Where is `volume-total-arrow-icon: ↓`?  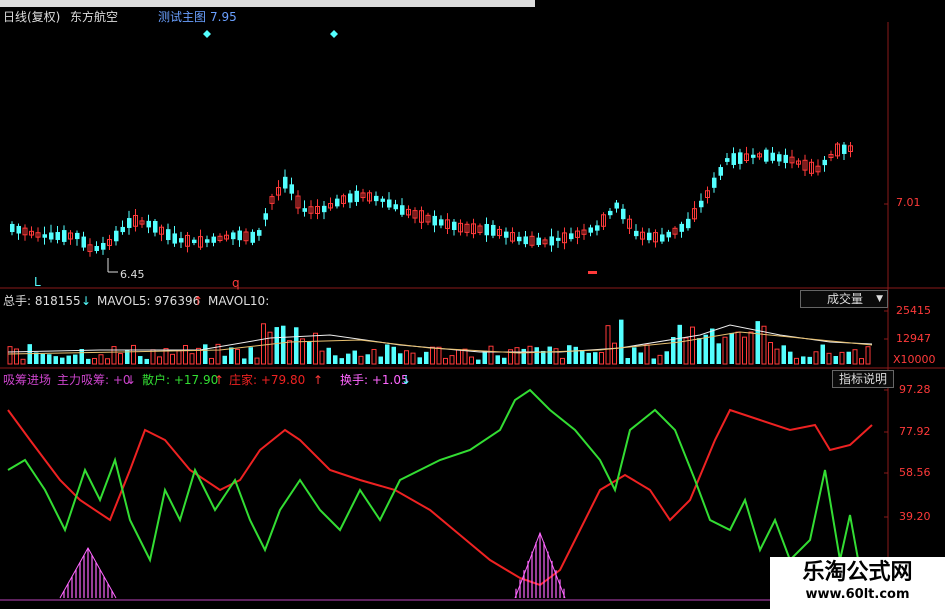 volume-total-arrow-icon: ↓ is located at coordinates (86, 301).